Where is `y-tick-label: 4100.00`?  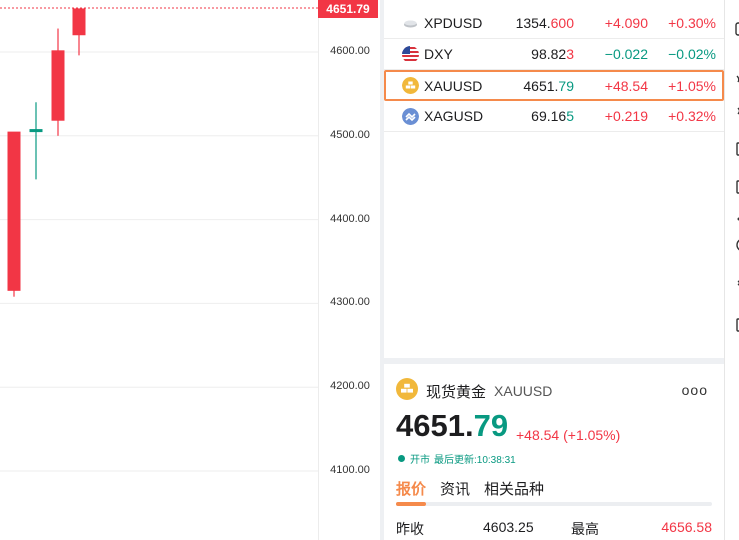
y-tick-label: 4100.00 is located at coordinates (350, 470).